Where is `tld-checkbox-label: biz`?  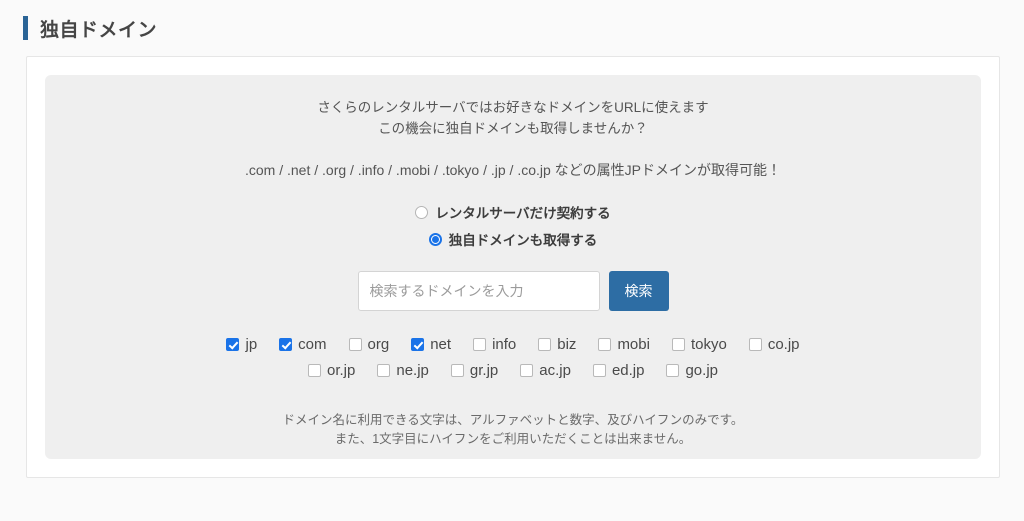
tld-checkbox-label: biz is located at coordinates (567, 344).